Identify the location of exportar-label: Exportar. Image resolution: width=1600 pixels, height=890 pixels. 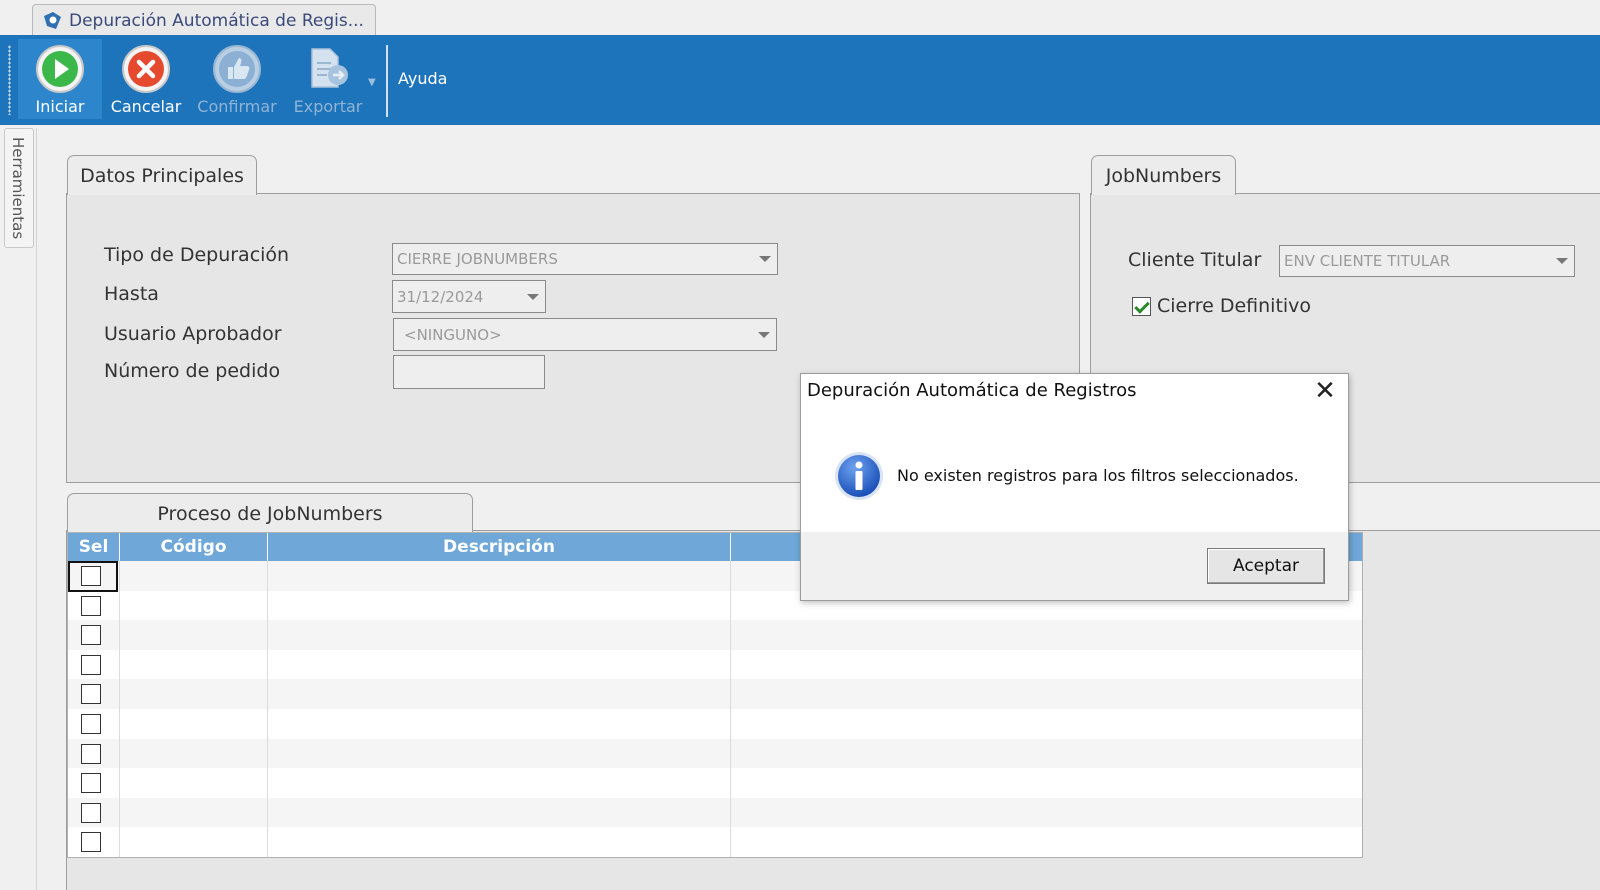
(328, 106).